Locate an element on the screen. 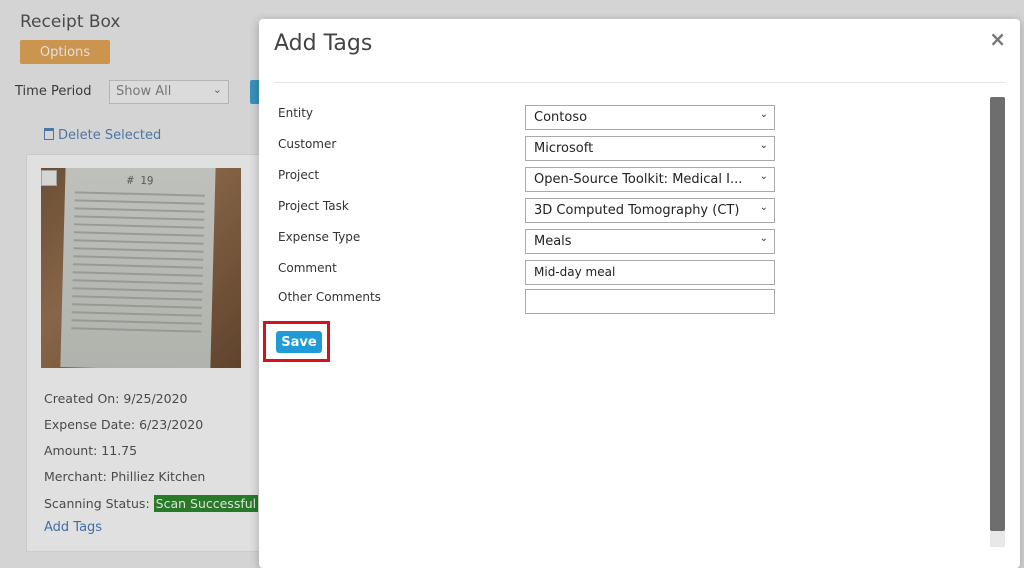 This screenshot has width=1024, height=568. project-select: Open-Source Toolkit: Medical I... ⌄ is located at coordinates (650, 179).